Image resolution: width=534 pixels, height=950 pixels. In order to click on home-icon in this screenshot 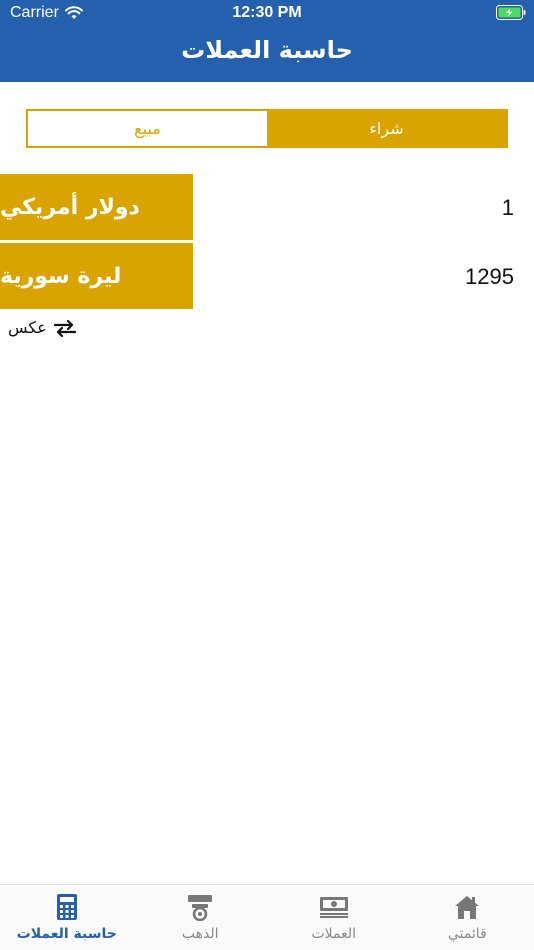, I will do `click(467, 907)`.